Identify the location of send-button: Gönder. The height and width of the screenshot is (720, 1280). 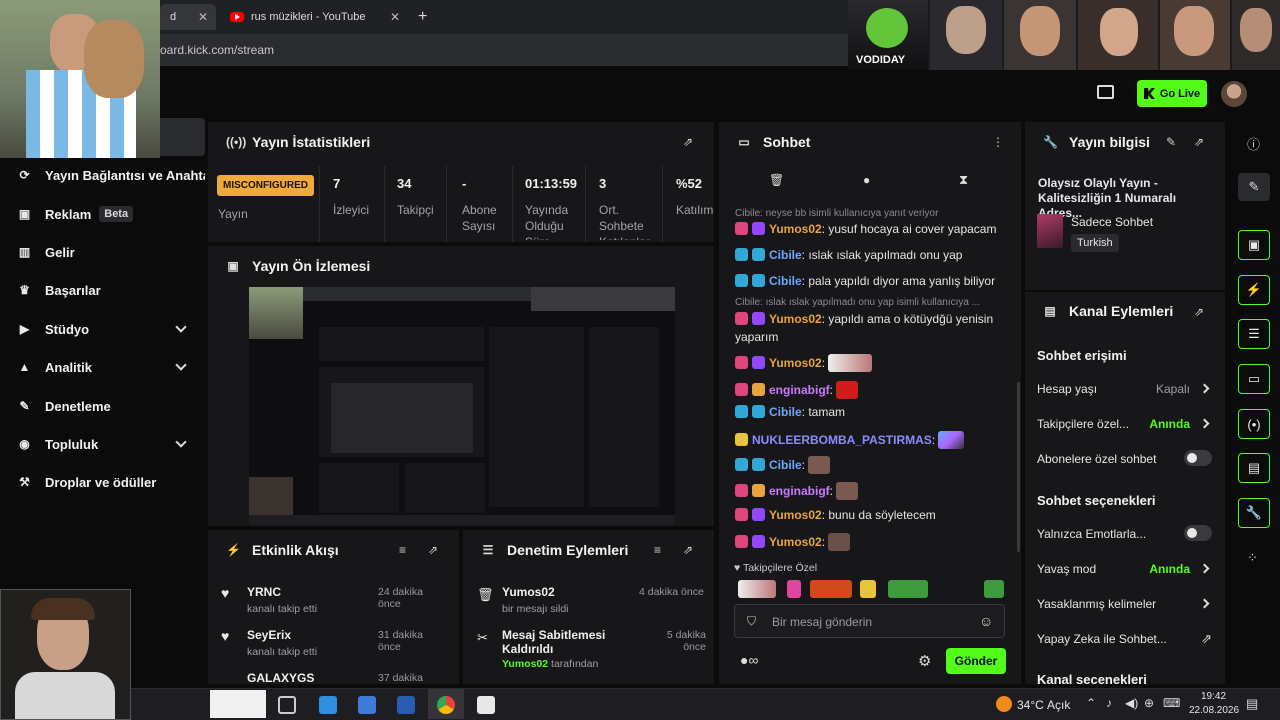
(976, 661).